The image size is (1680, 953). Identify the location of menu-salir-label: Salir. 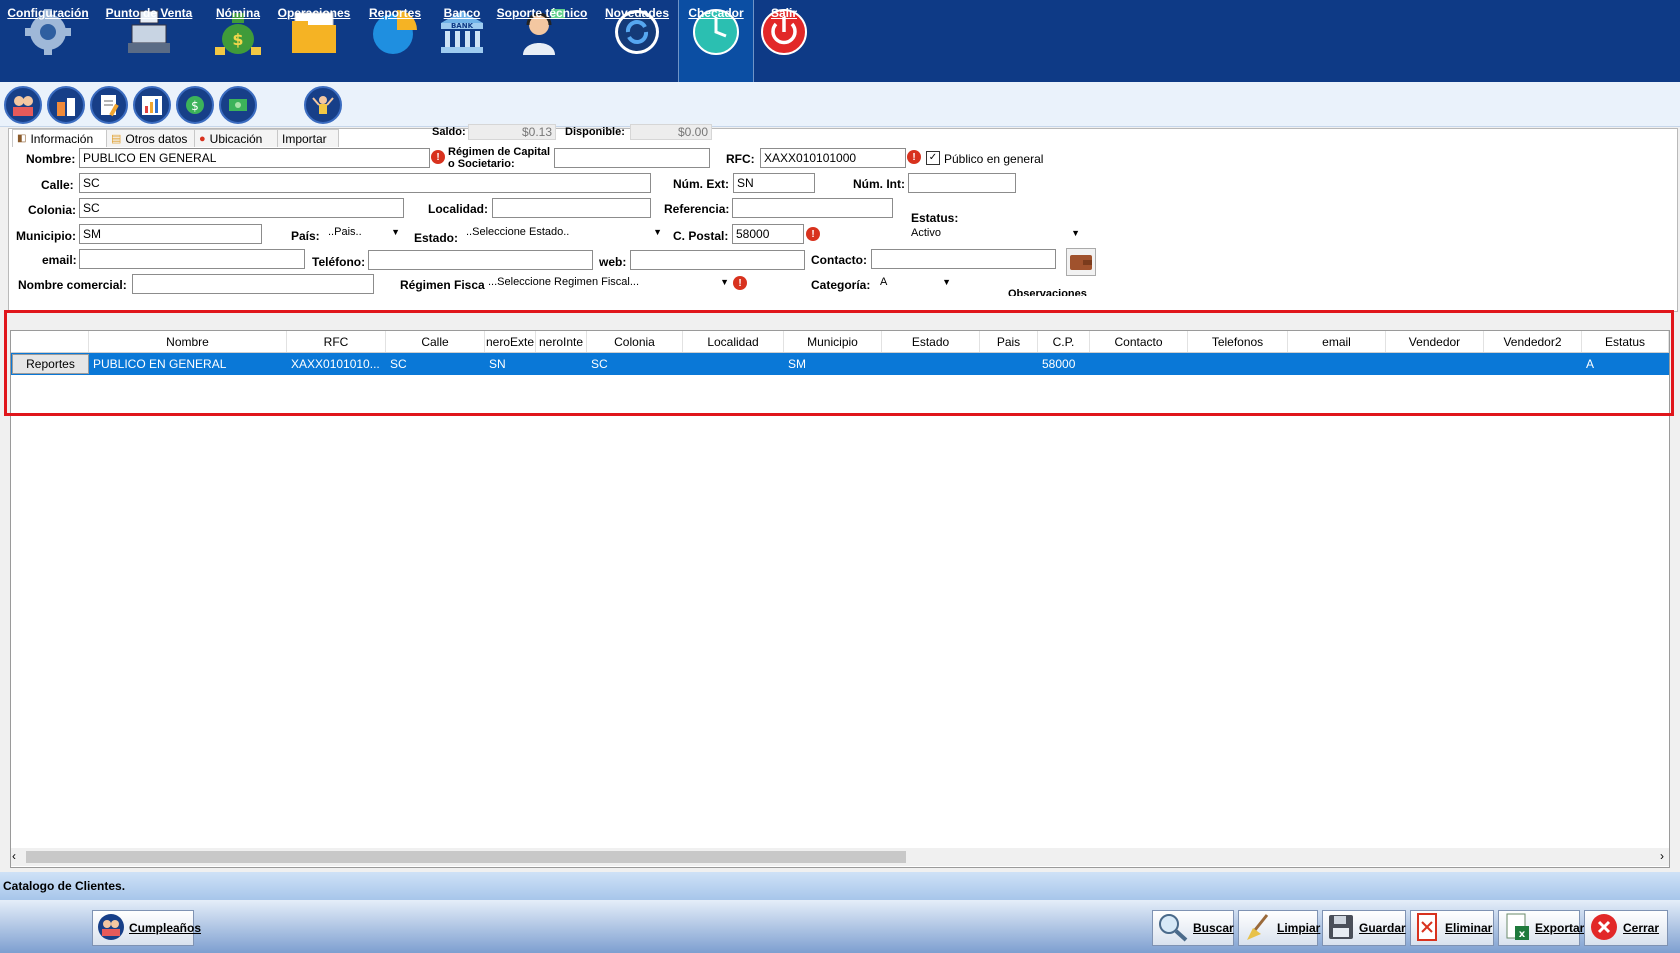
(783, 13).